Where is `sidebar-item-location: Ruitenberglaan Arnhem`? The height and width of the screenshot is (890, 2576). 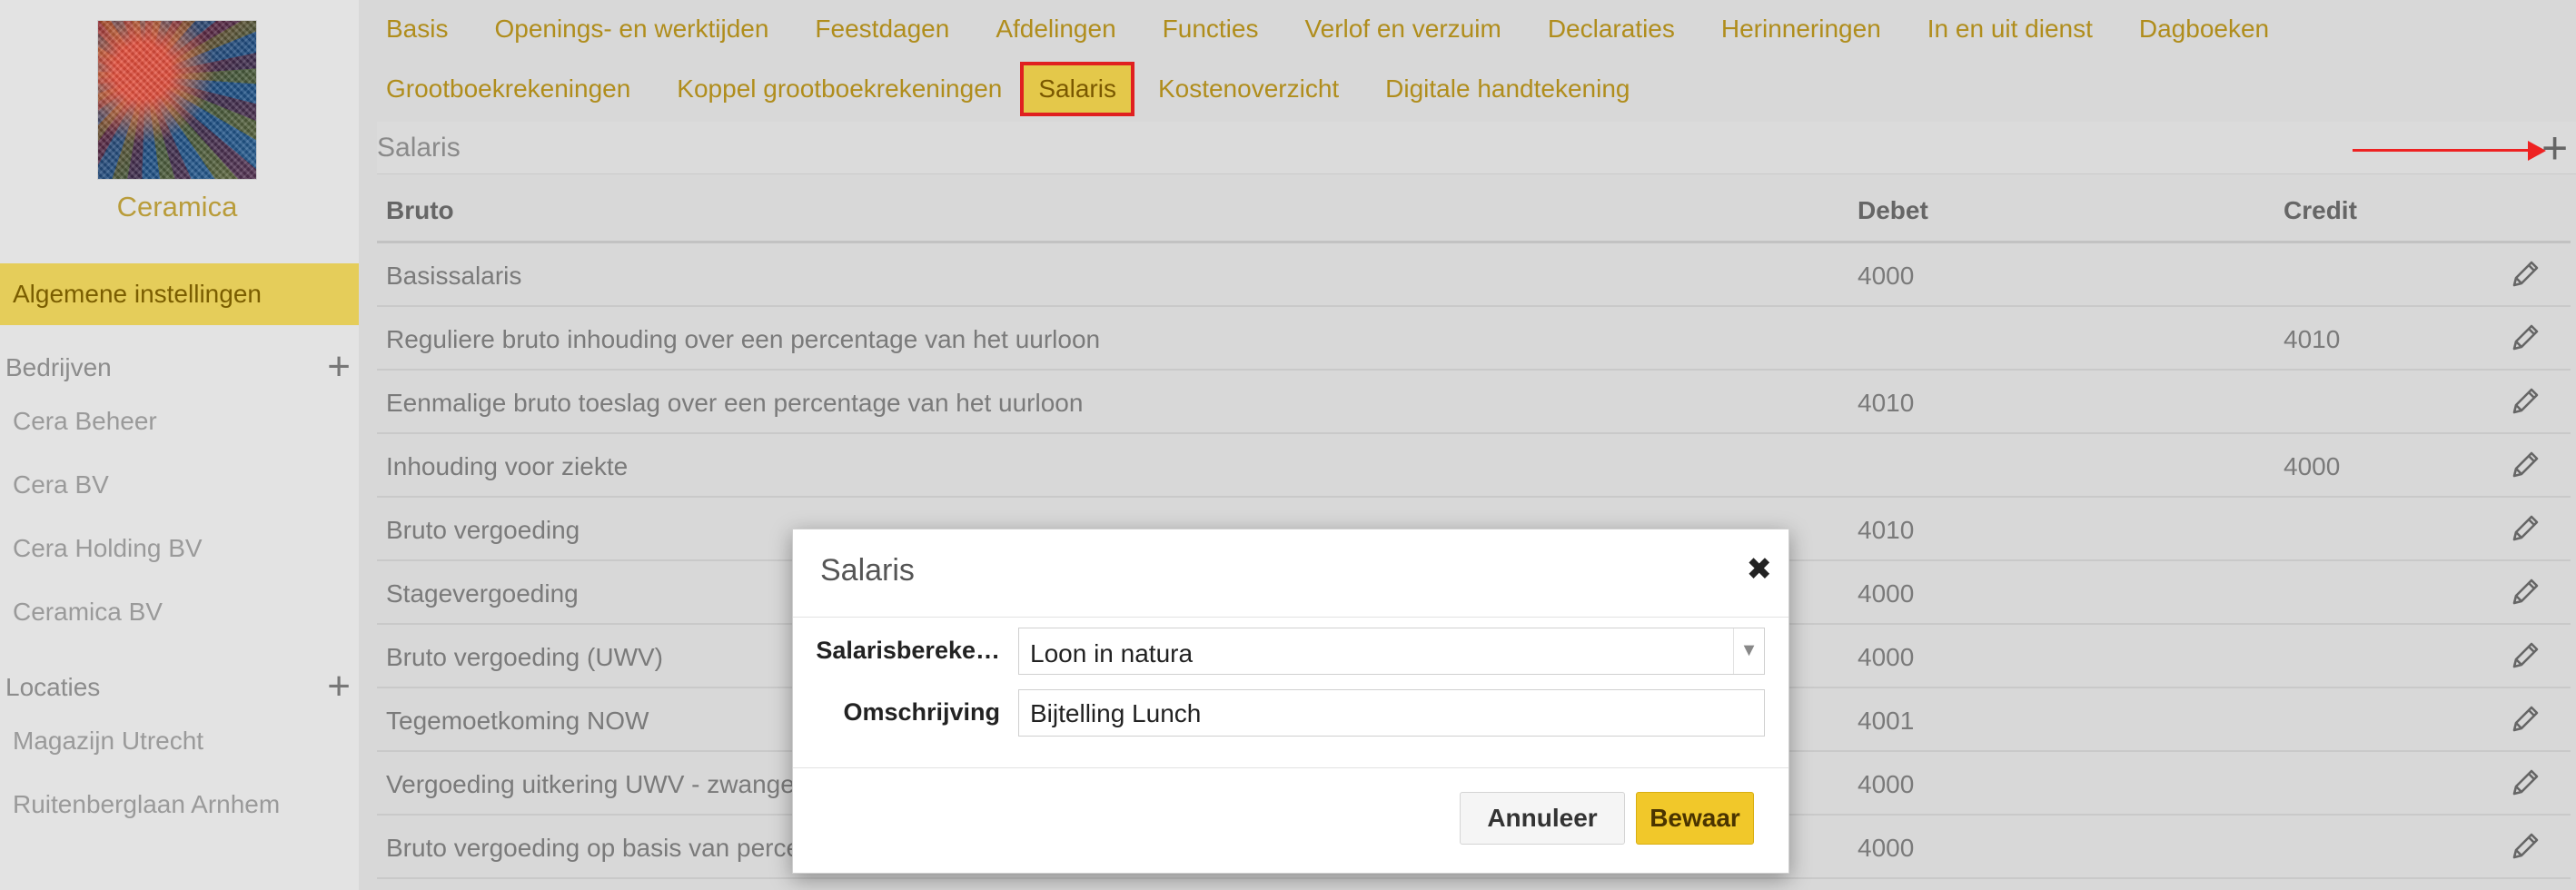
sidebar-item-location: Ruitenberglaan Arnhem is located at coordinates (146, 805).